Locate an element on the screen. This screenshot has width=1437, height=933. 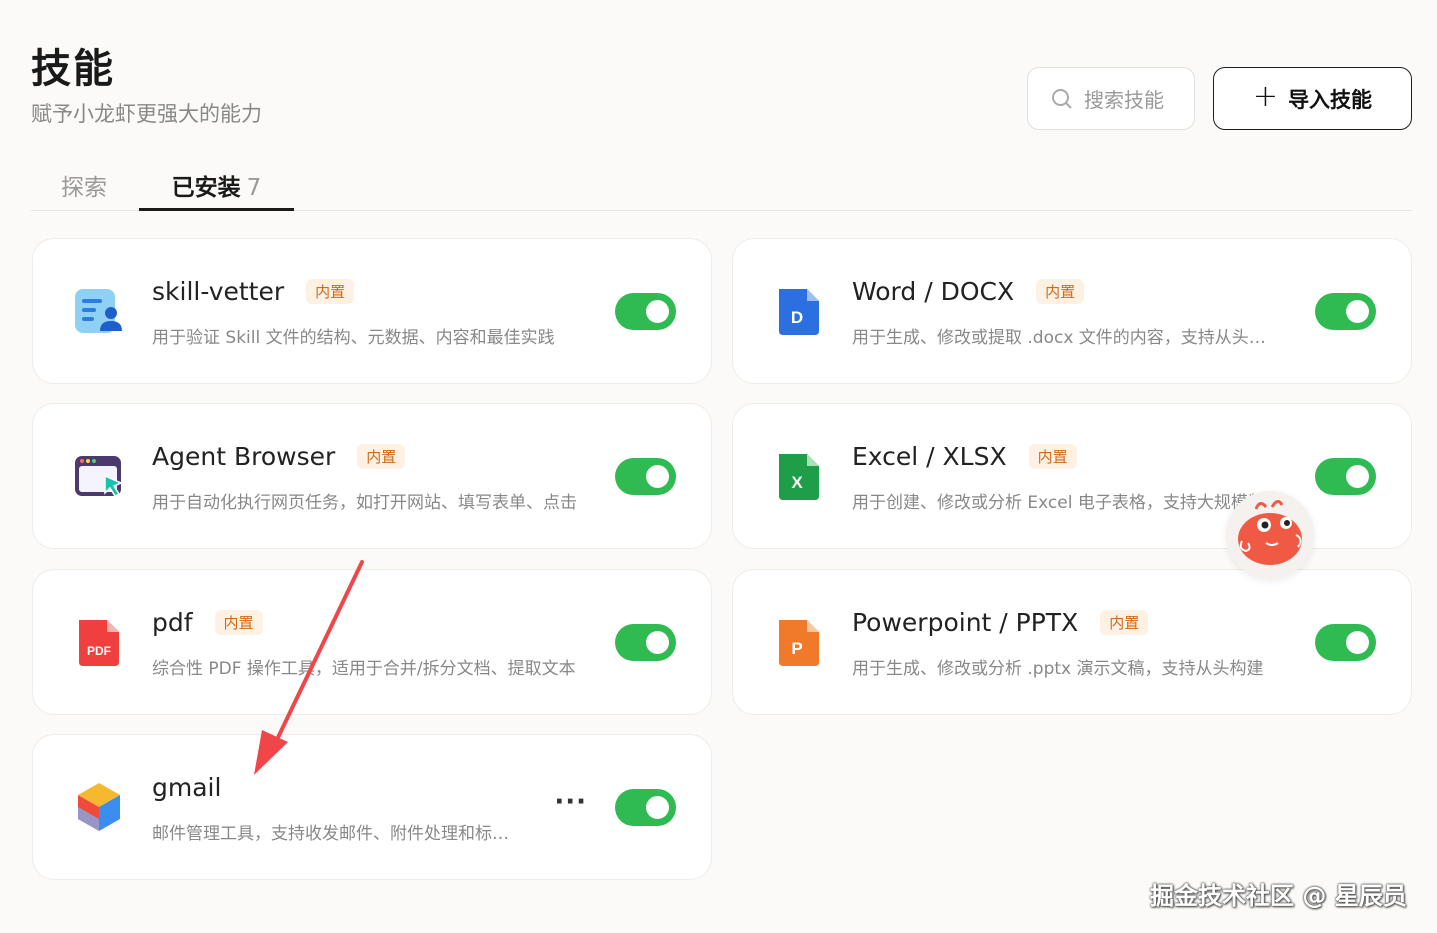
import-skill-button: + 导入技能 is located at coordinates (1312, 98).